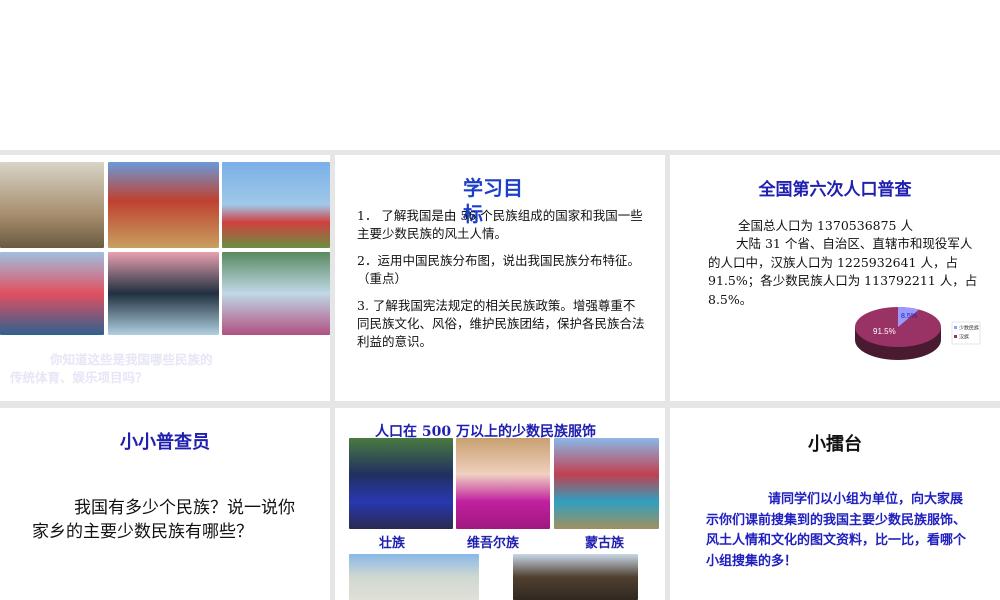  What do you see at coordinates (606, 483) in the screenshot?
I see `mongol-costume-photo` at bounding box center [606, 483].